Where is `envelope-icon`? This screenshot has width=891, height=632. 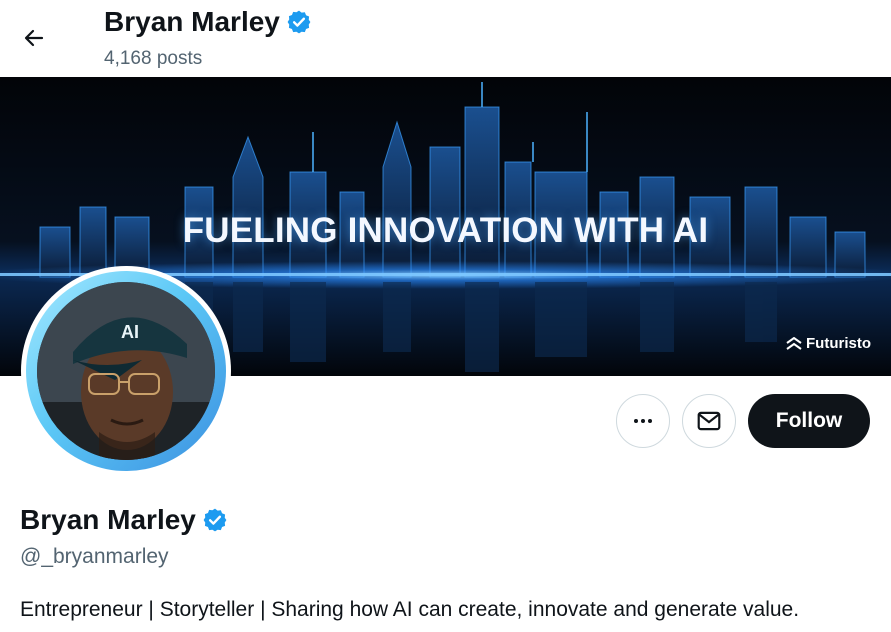 envelope-icon is located at coordinates (709, 421).